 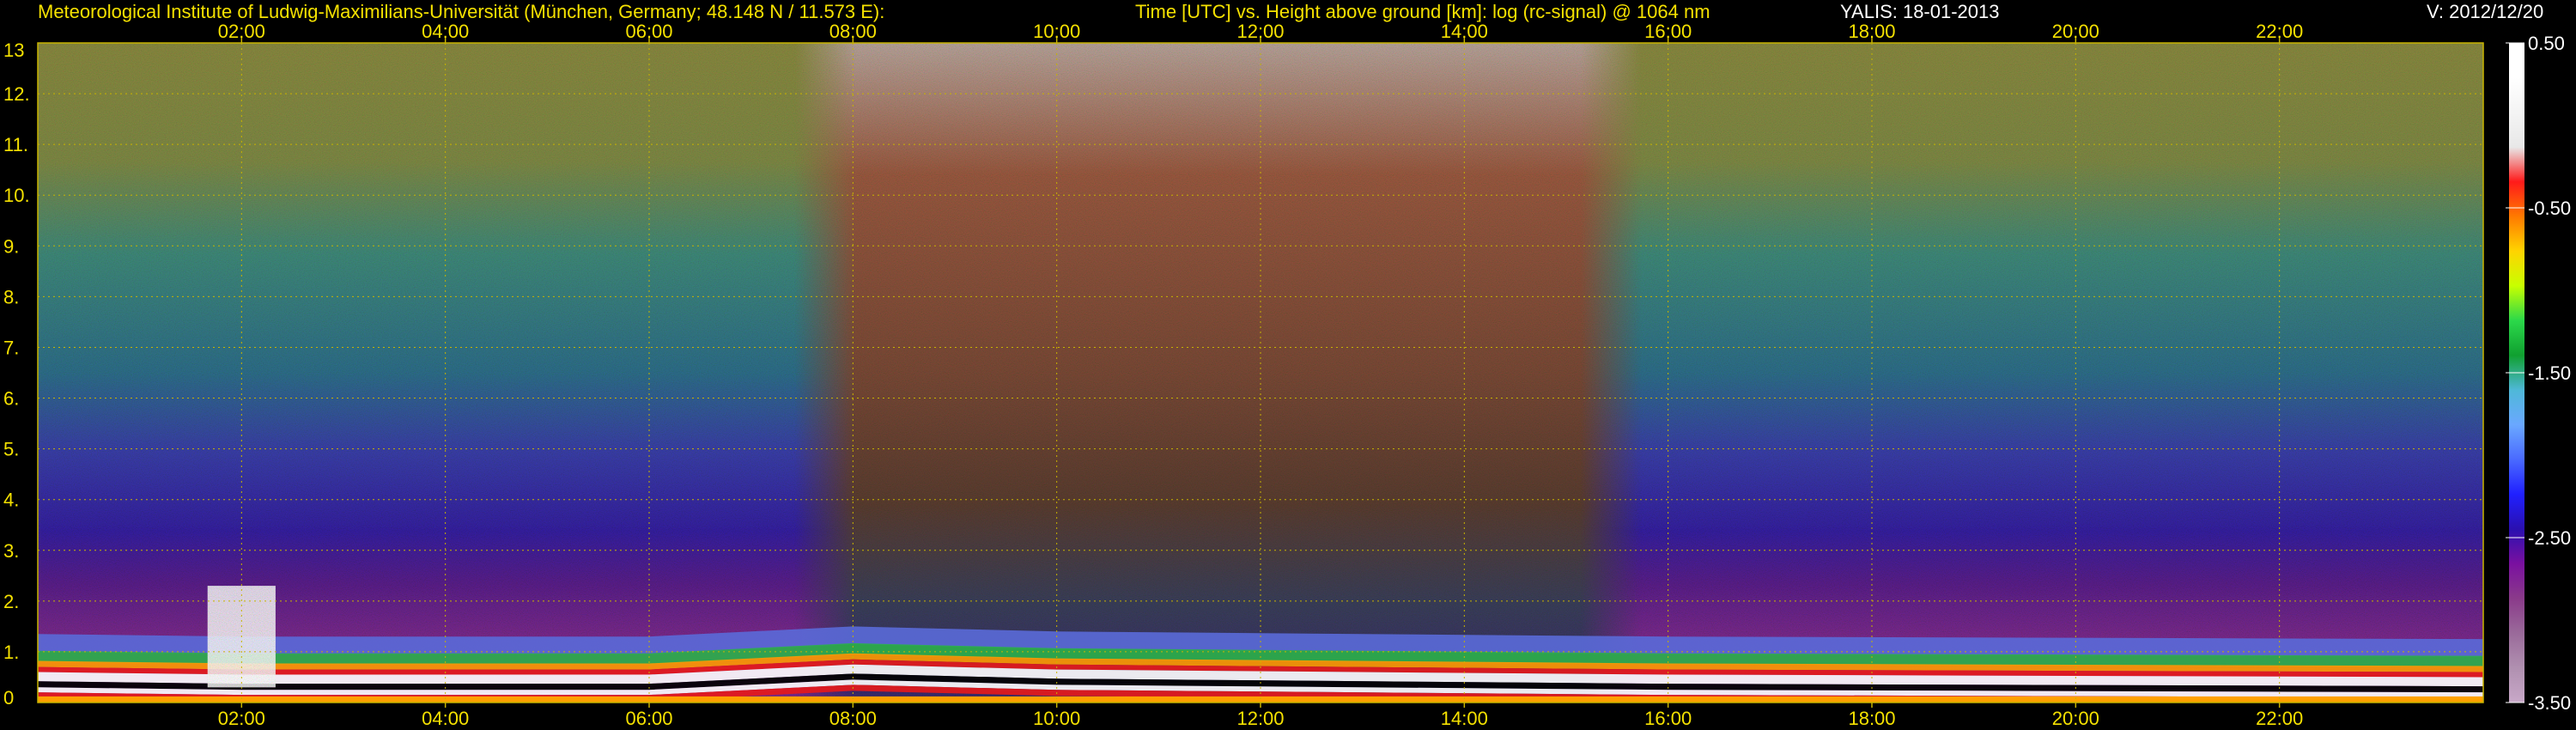 I want to click on x-tick-label-bottom: 20:00, so click(x=2075, y=718).